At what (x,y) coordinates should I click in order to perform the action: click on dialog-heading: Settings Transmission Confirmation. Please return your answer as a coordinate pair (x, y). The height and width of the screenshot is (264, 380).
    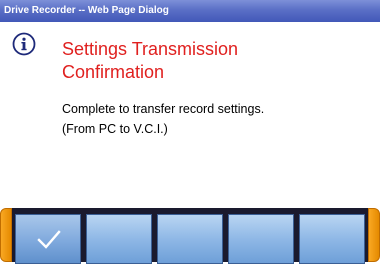
    Looking at the image, I should click on (150, 60).